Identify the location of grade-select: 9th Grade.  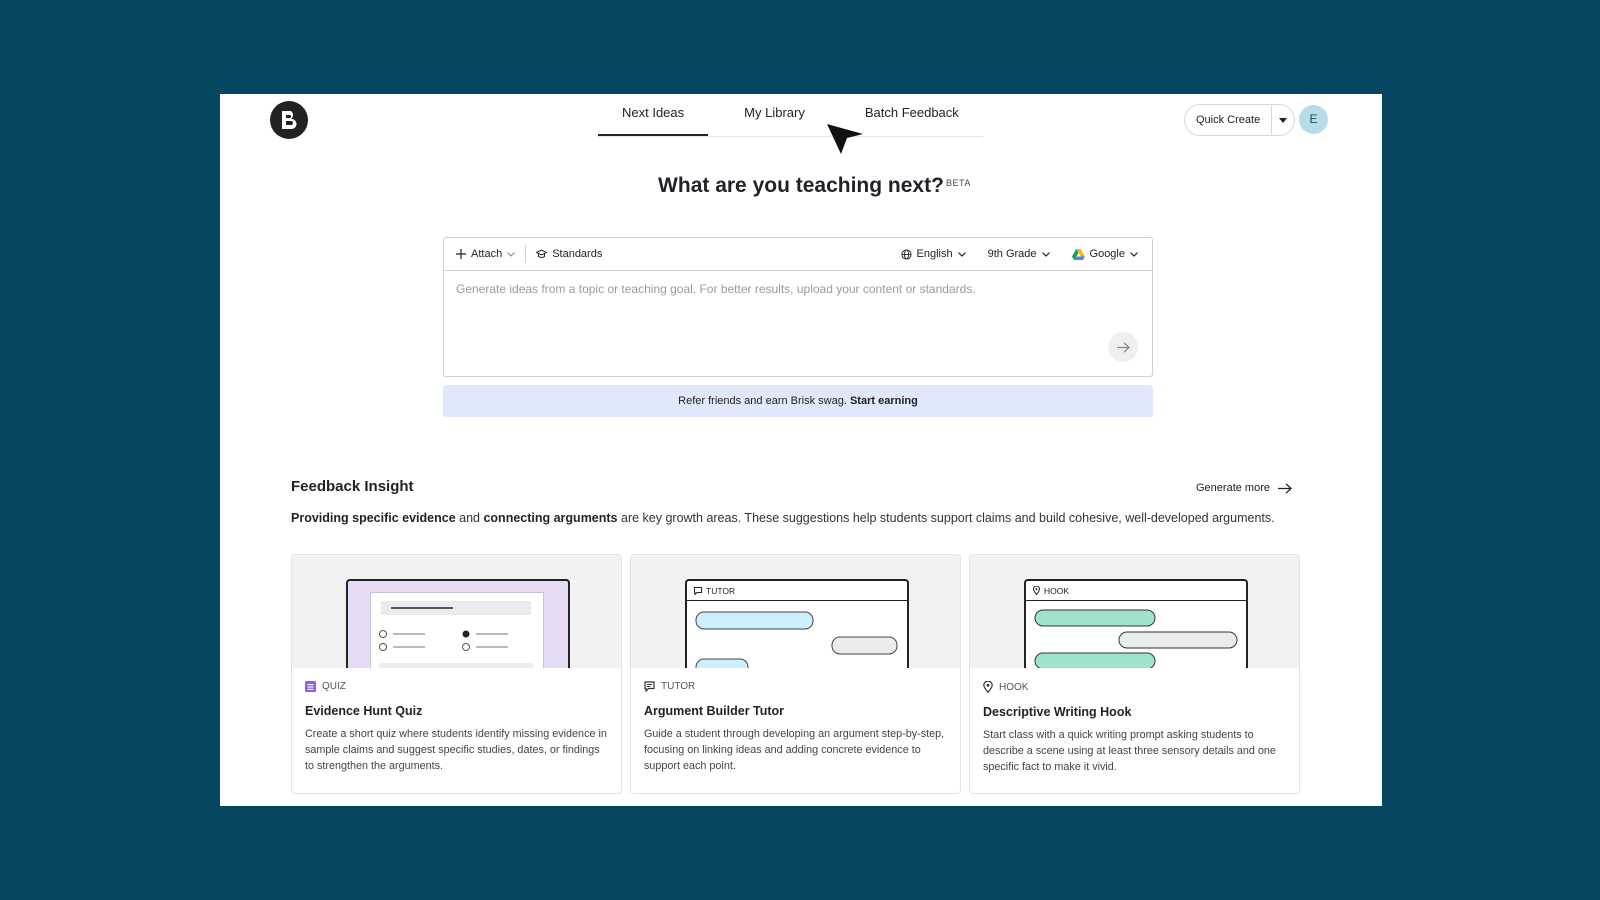
(1019, 254).